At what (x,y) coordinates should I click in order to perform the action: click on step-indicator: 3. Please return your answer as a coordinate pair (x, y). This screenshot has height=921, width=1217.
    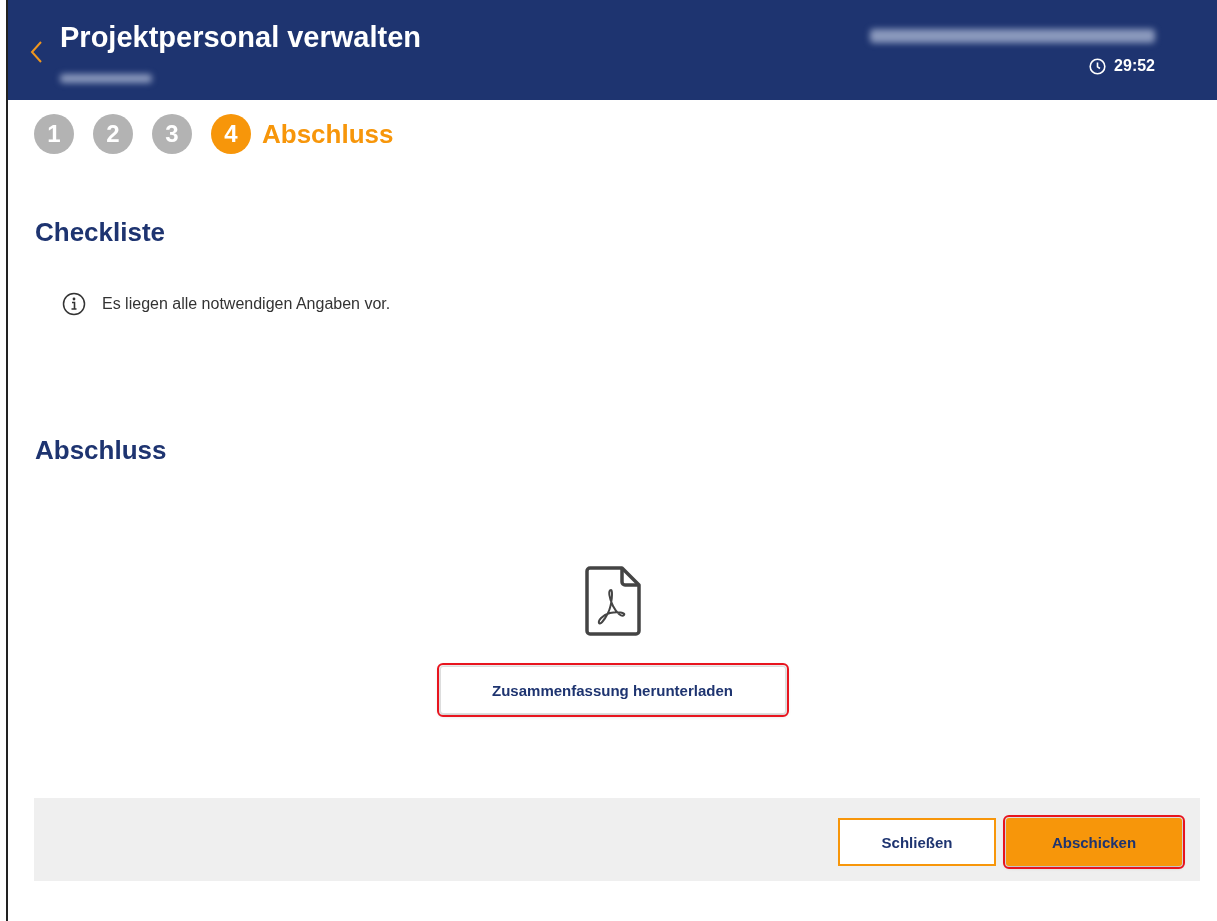
    Looking at the image, I should click on (172, 134).